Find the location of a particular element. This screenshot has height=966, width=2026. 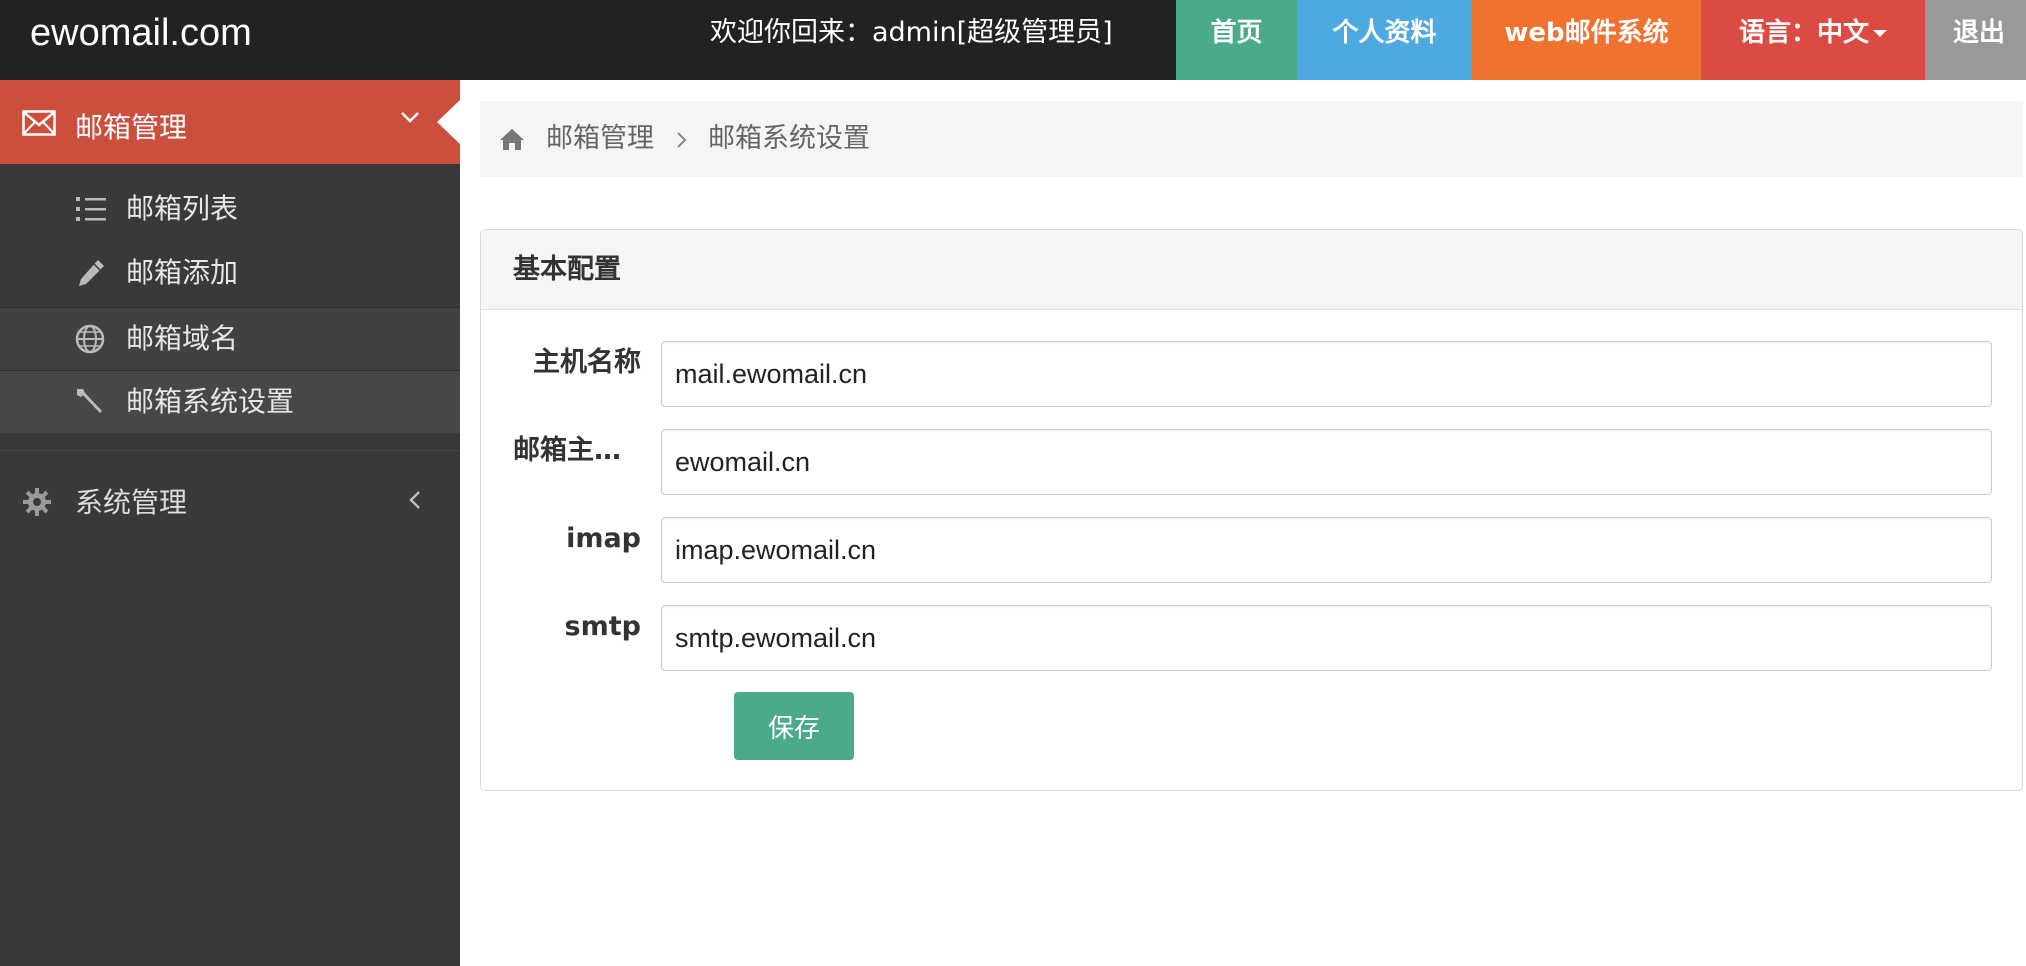

sidebar-item-label: 邮箱域名 is located at coordinates (182, 338).